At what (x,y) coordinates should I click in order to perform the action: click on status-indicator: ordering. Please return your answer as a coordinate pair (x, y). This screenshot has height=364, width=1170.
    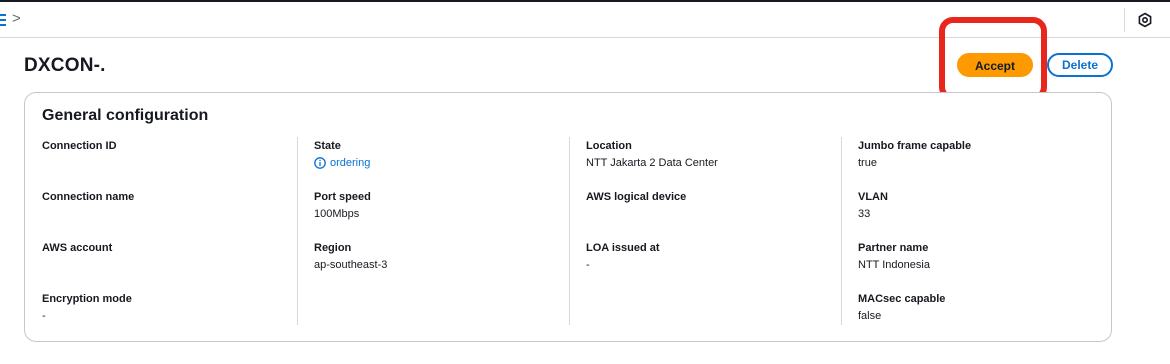
    Looking at the image, I should click on (439, 163).